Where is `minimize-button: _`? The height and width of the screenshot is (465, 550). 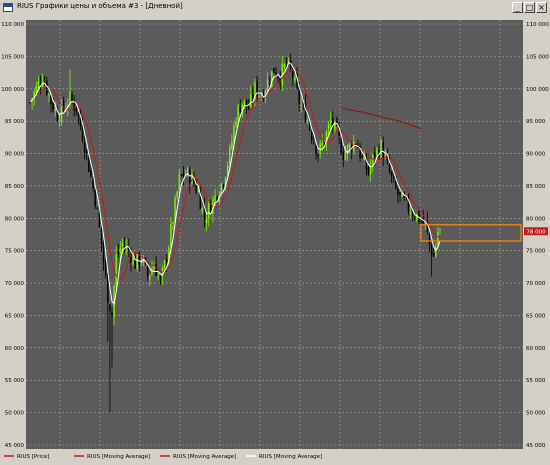 minimize-button: _ is located at coordinates (517, 7).